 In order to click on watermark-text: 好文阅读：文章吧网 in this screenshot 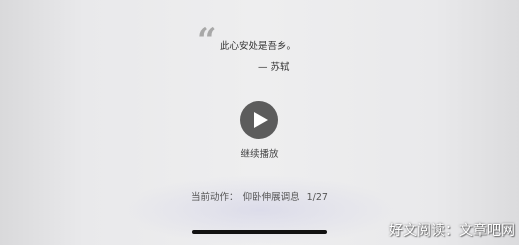, I will do `click(452, 231)`.